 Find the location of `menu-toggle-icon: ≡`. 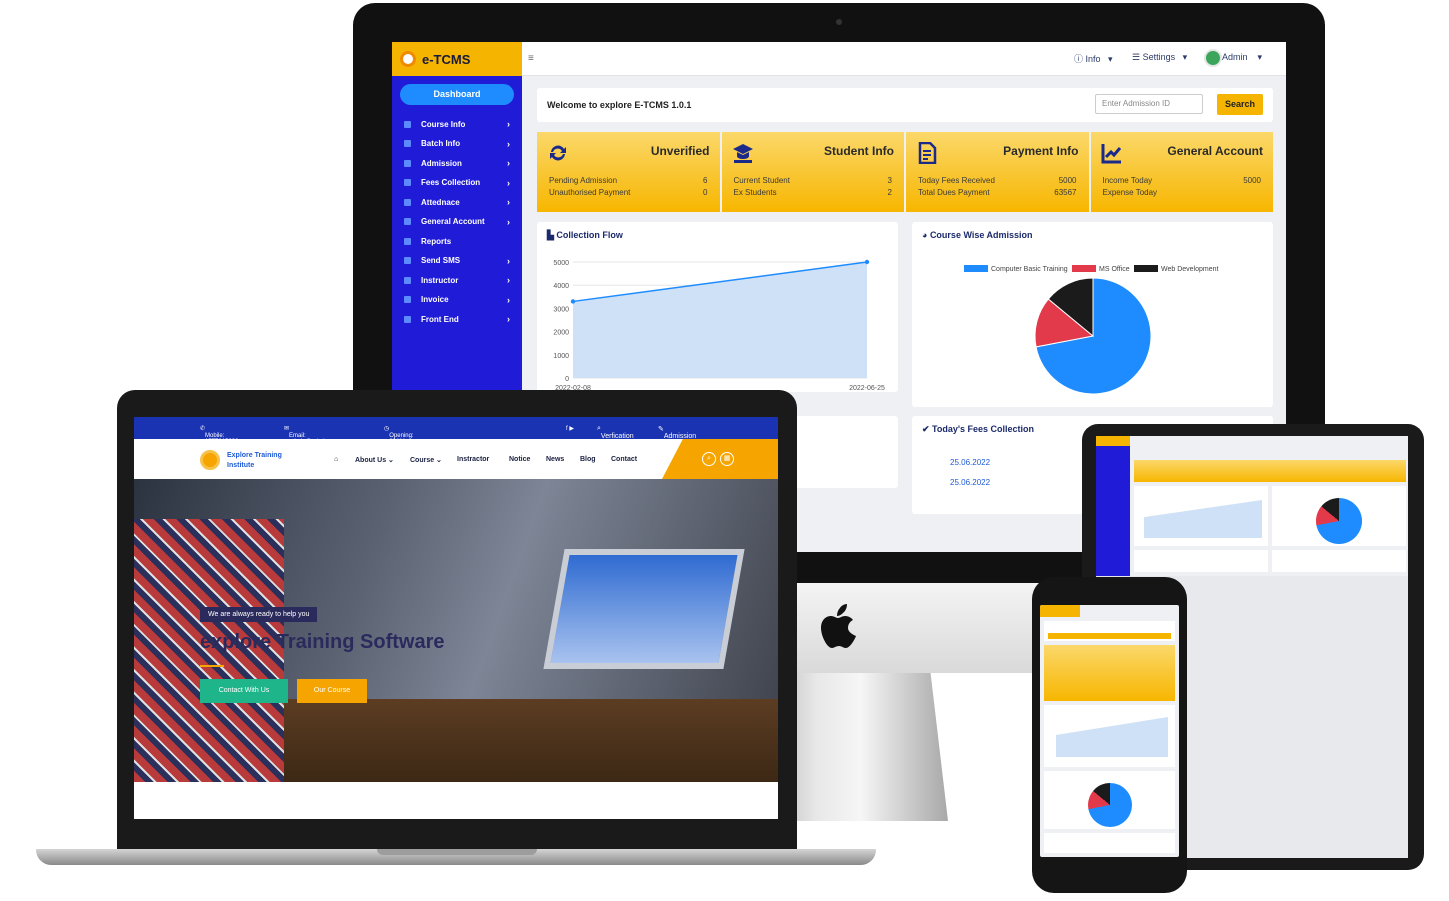

menu-toggle-icon: ≡ is located at coordinates (531, 58).